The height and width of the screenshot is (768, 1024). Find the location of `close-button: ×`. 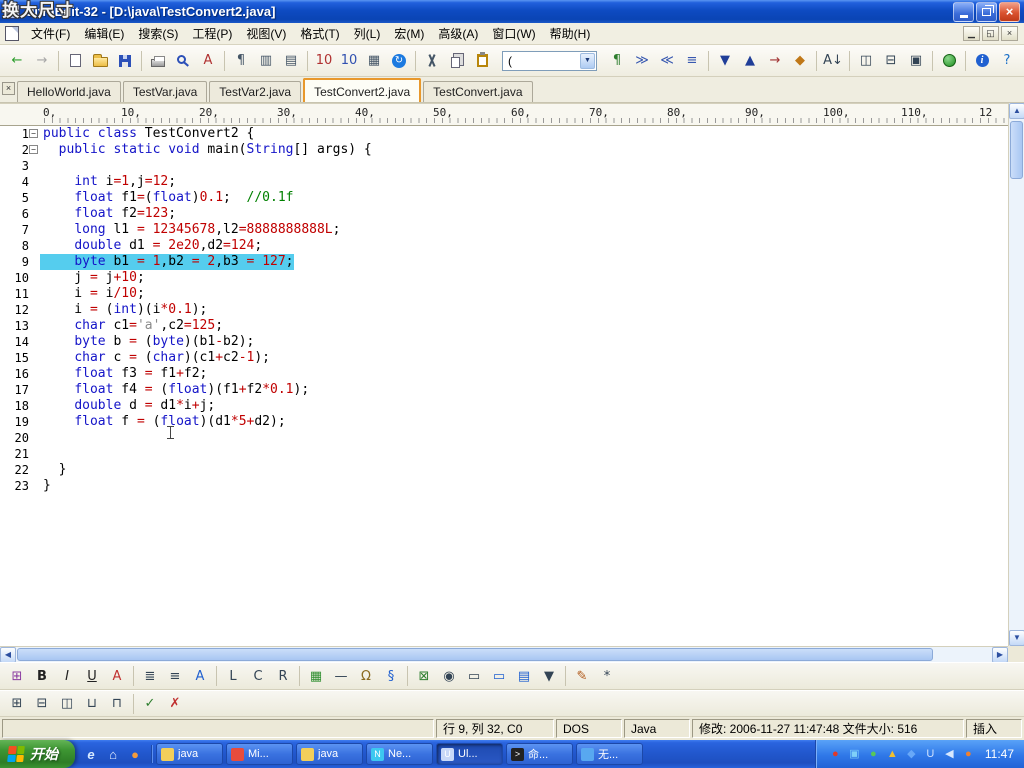

close-button: × is located at coordinates (1009, 11).